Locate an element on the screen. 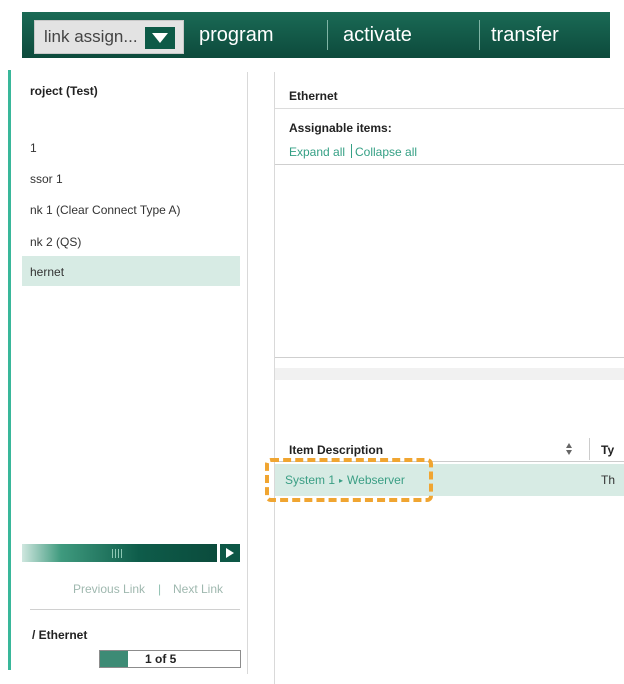  highlight-box is located at coordinates (349, 480).